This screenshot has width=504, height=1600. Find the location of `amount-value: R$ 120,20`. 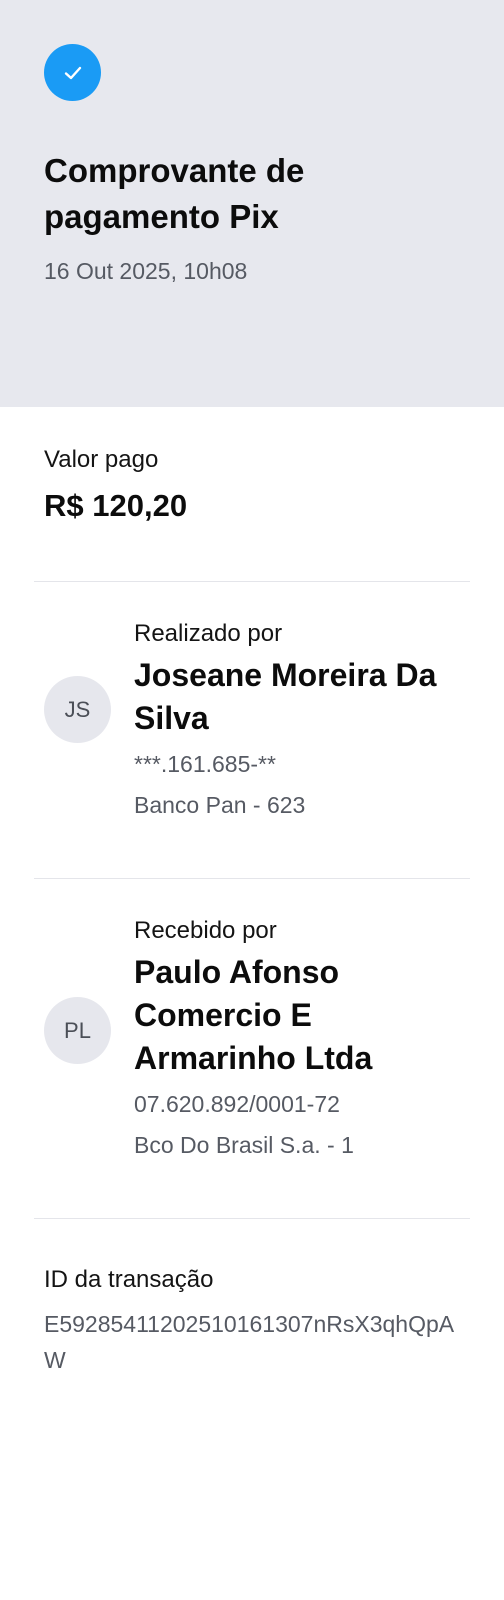

amount-value: R$ 120,20 is located at coordinates (116, 505).